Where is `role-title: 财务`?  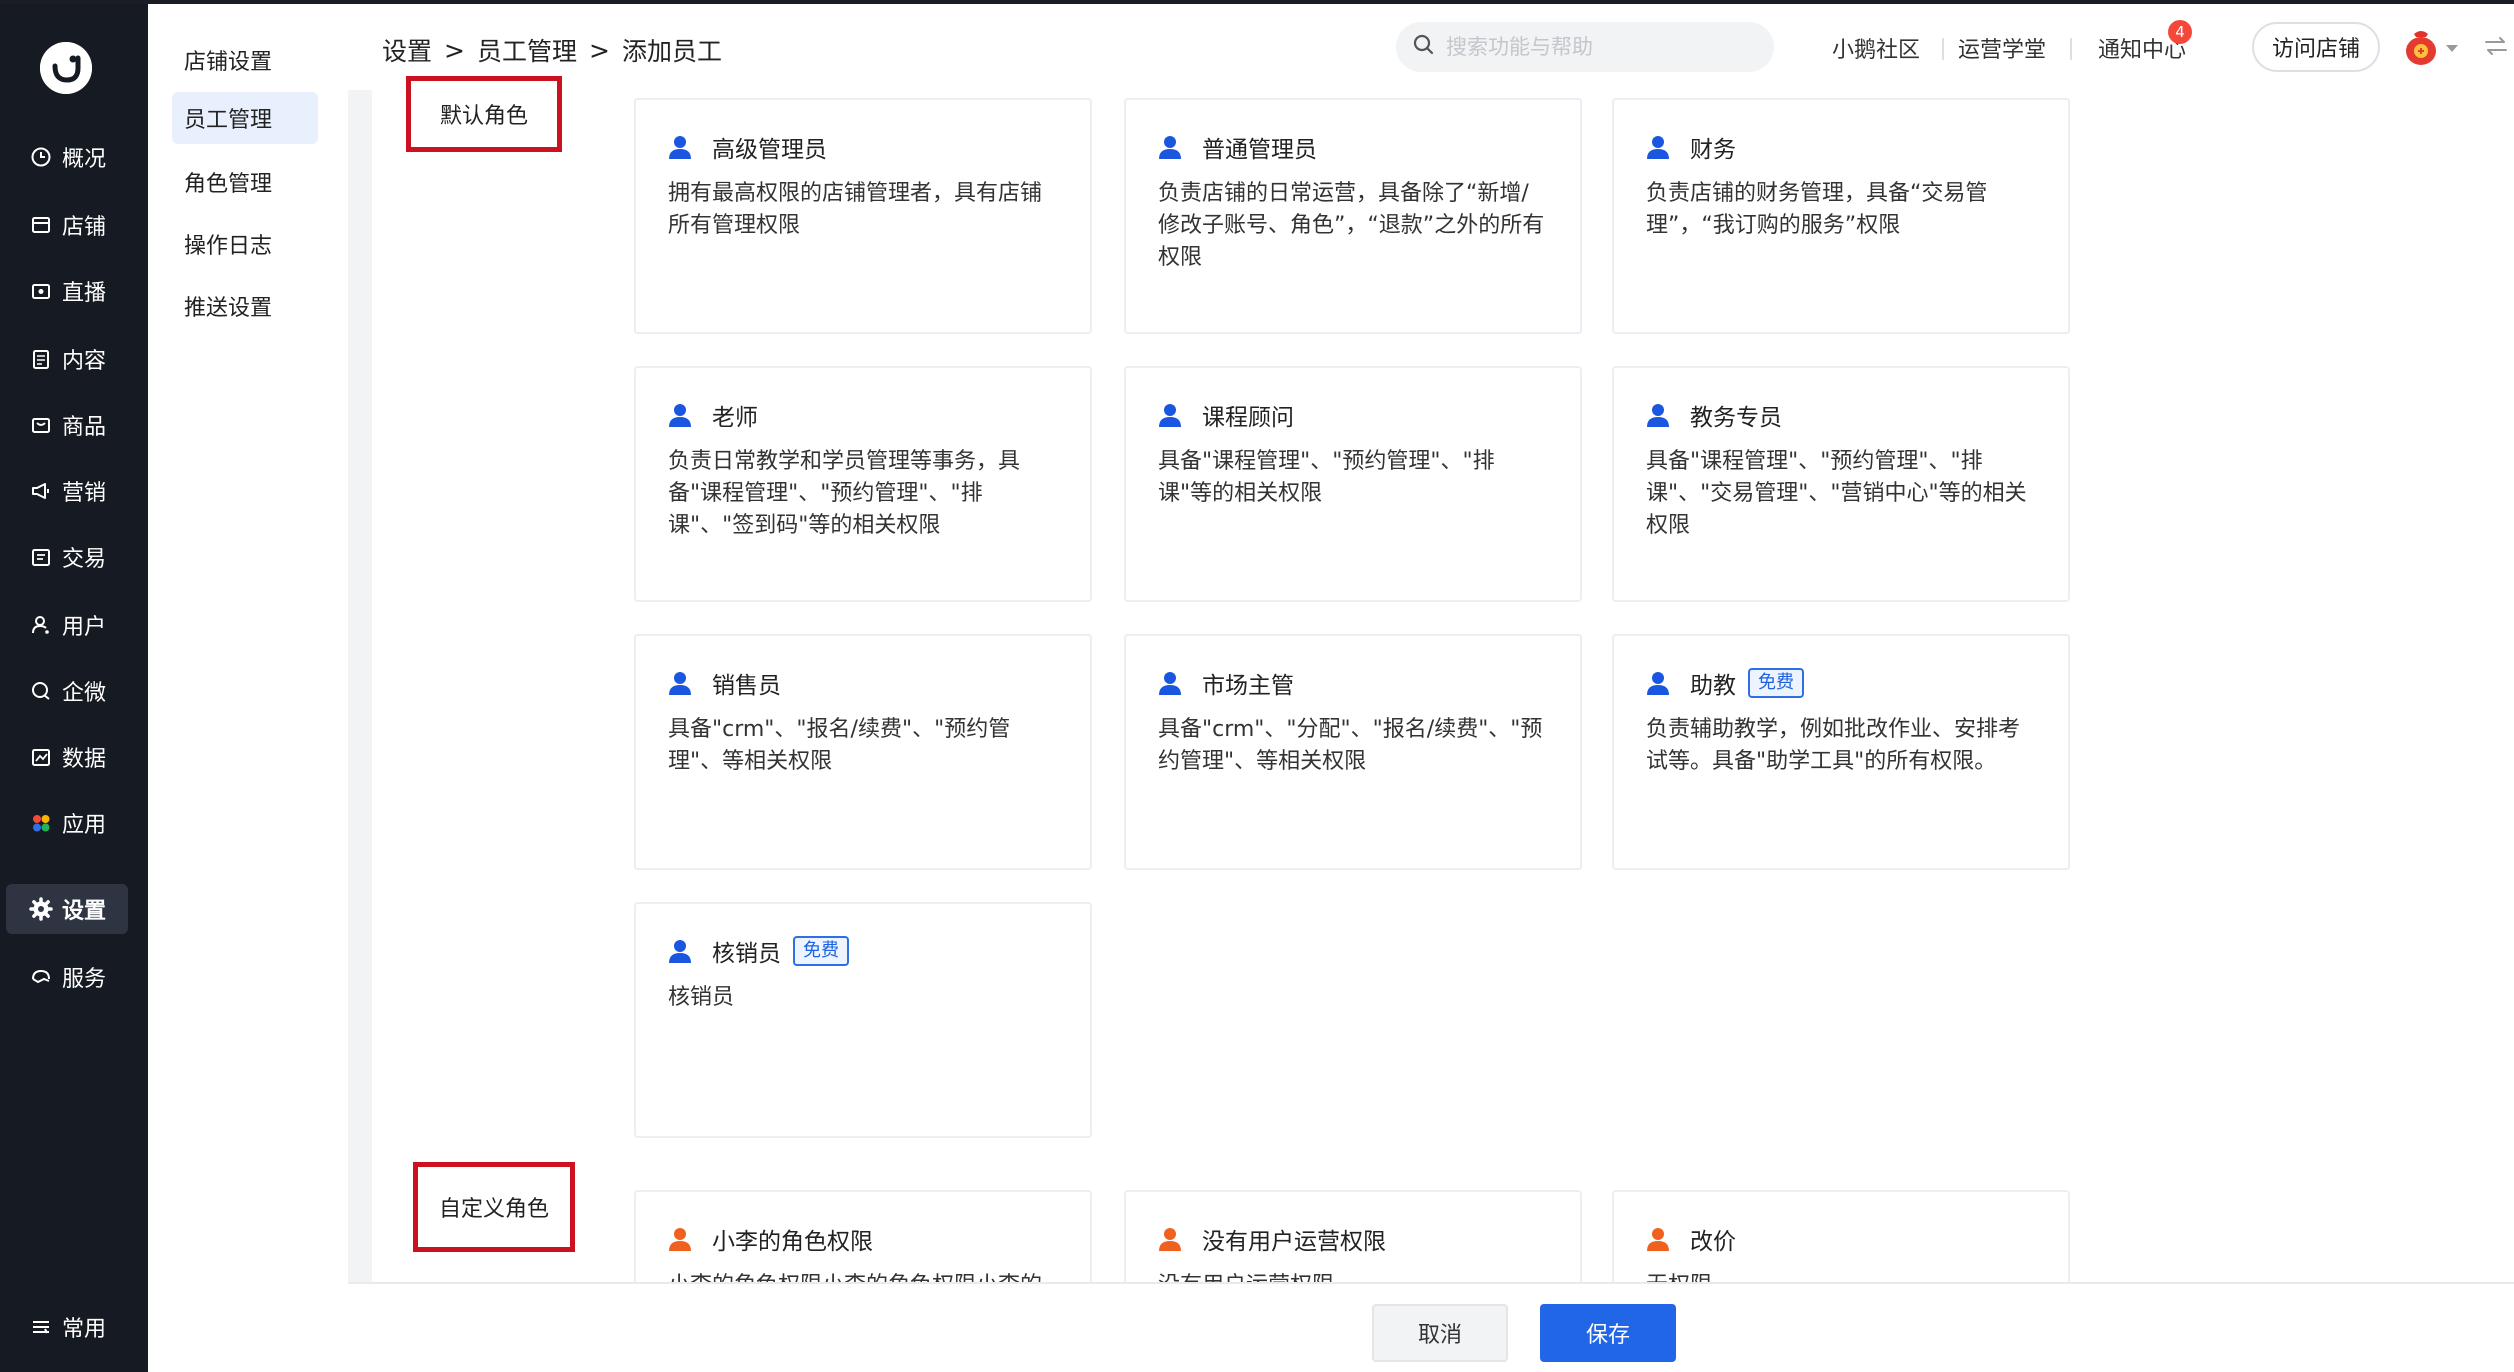 role-title: 财务 is located at coordinates (1713, 150).